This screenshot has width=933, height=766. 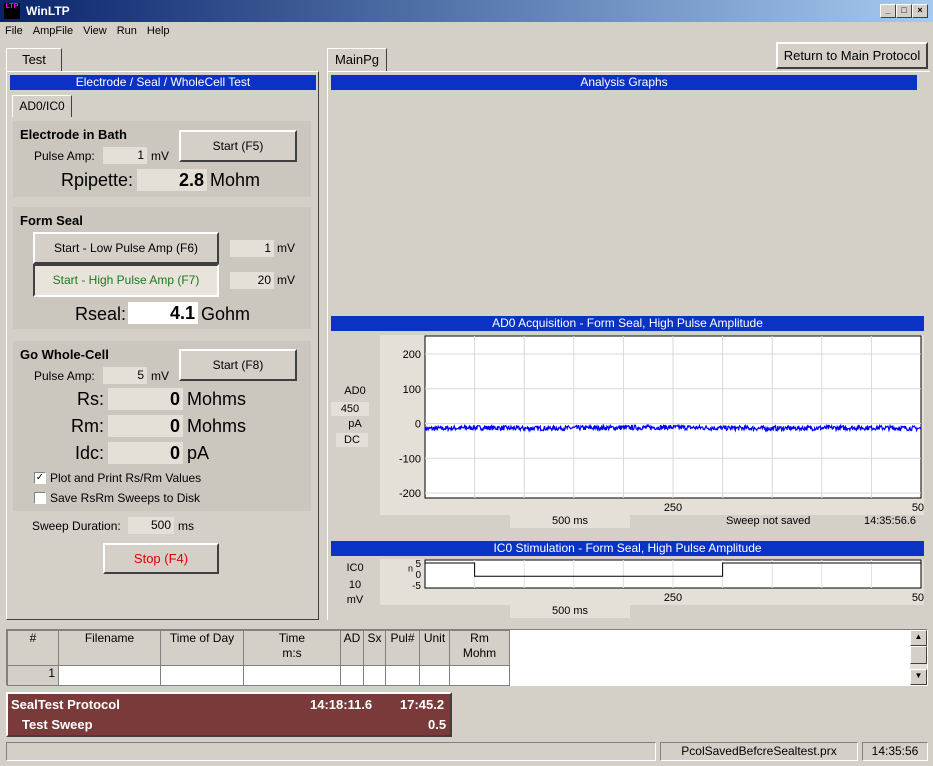 What do you see at coordinates (252, 248) in the screenshot?
I see `low-pulse-value: 1` at bounding box center [252, 248].